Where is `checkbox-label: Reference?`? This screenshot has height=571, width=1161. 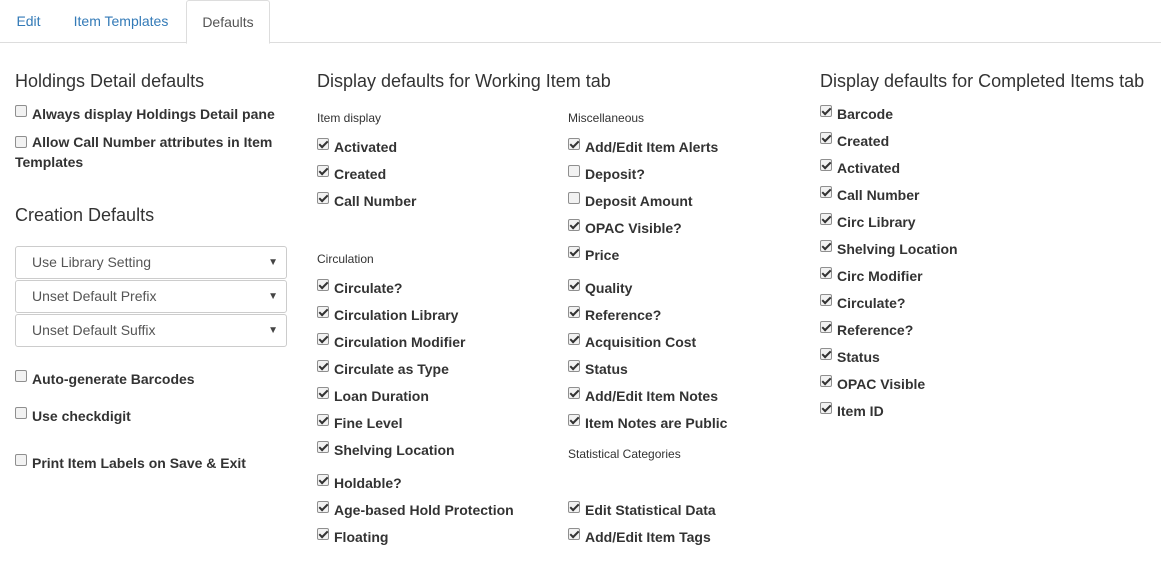 checkbox-label: Reference? is located at coordinates (623, 315).